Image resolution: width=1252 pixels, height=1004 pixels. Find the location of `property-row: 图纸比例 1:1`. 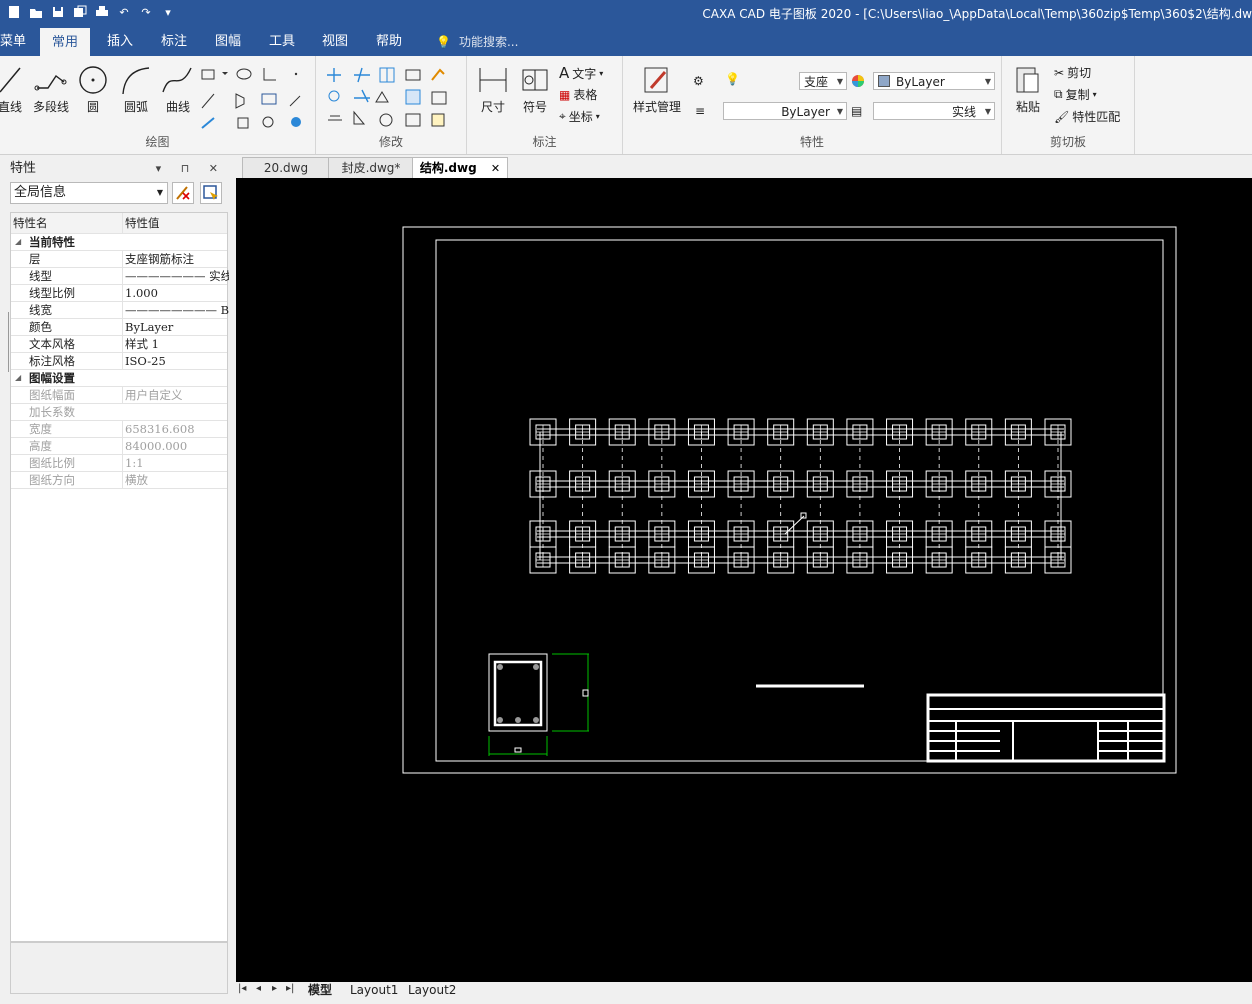

property-row: 图纸比例 1:1 is located at coordinates (119, 463).